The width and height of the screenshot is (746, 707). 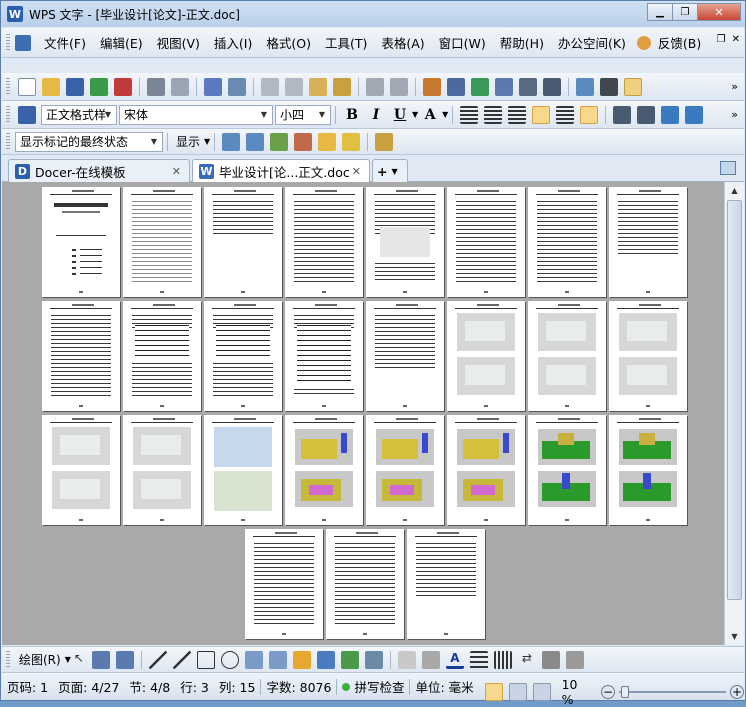 What do you see at coordinates (15, 14) in the screenshot?
I see `wps-app-icon: W` at bounding box center [15, 14].